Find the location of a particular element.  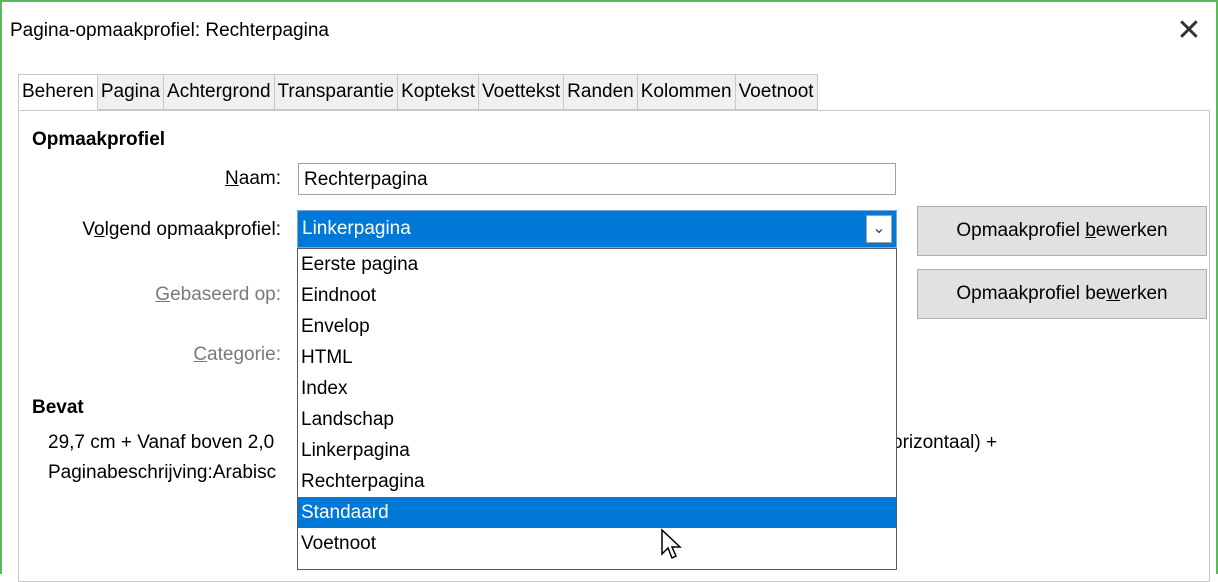

tab-pagina: Pagina is located at coordinates (131, 92).